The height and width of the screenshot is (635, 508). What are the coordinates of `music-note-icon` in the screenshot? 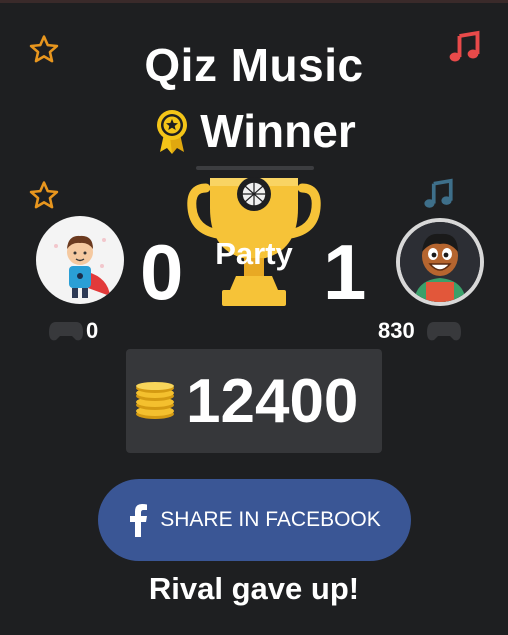 It's located at (438, 193).